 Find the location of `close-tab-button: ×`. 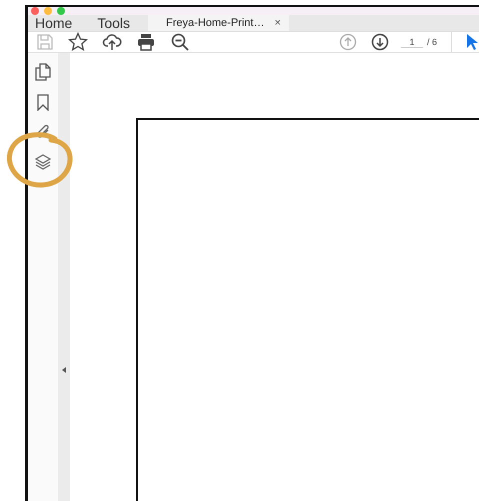

close-tab-button: × is located at coordinates (277, 23).